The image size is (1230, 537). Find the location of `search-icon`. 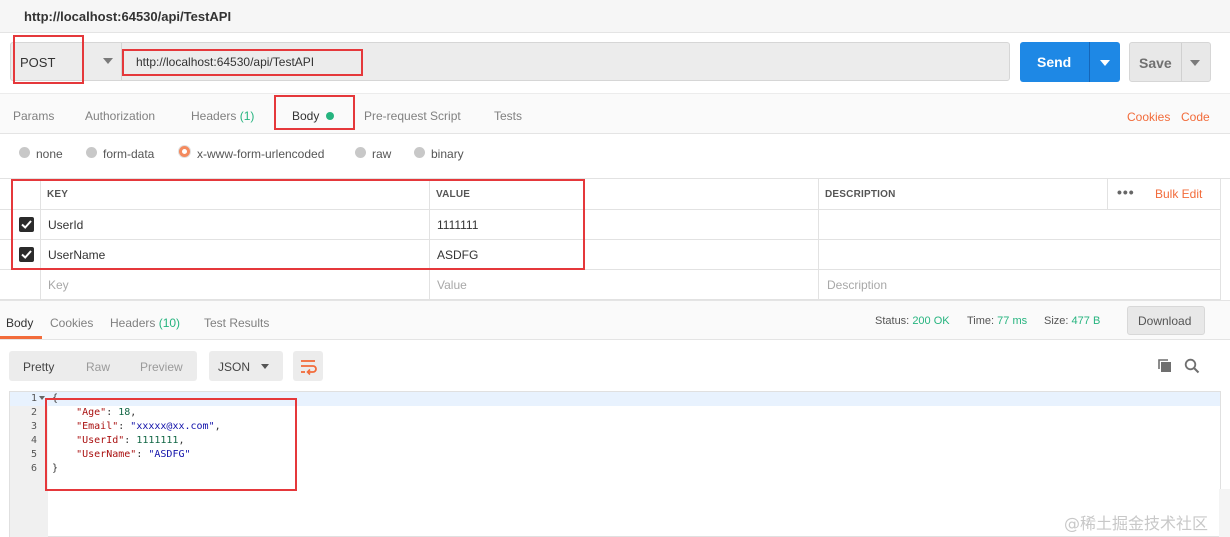

search-icon is located at coordinates (1192, 366).